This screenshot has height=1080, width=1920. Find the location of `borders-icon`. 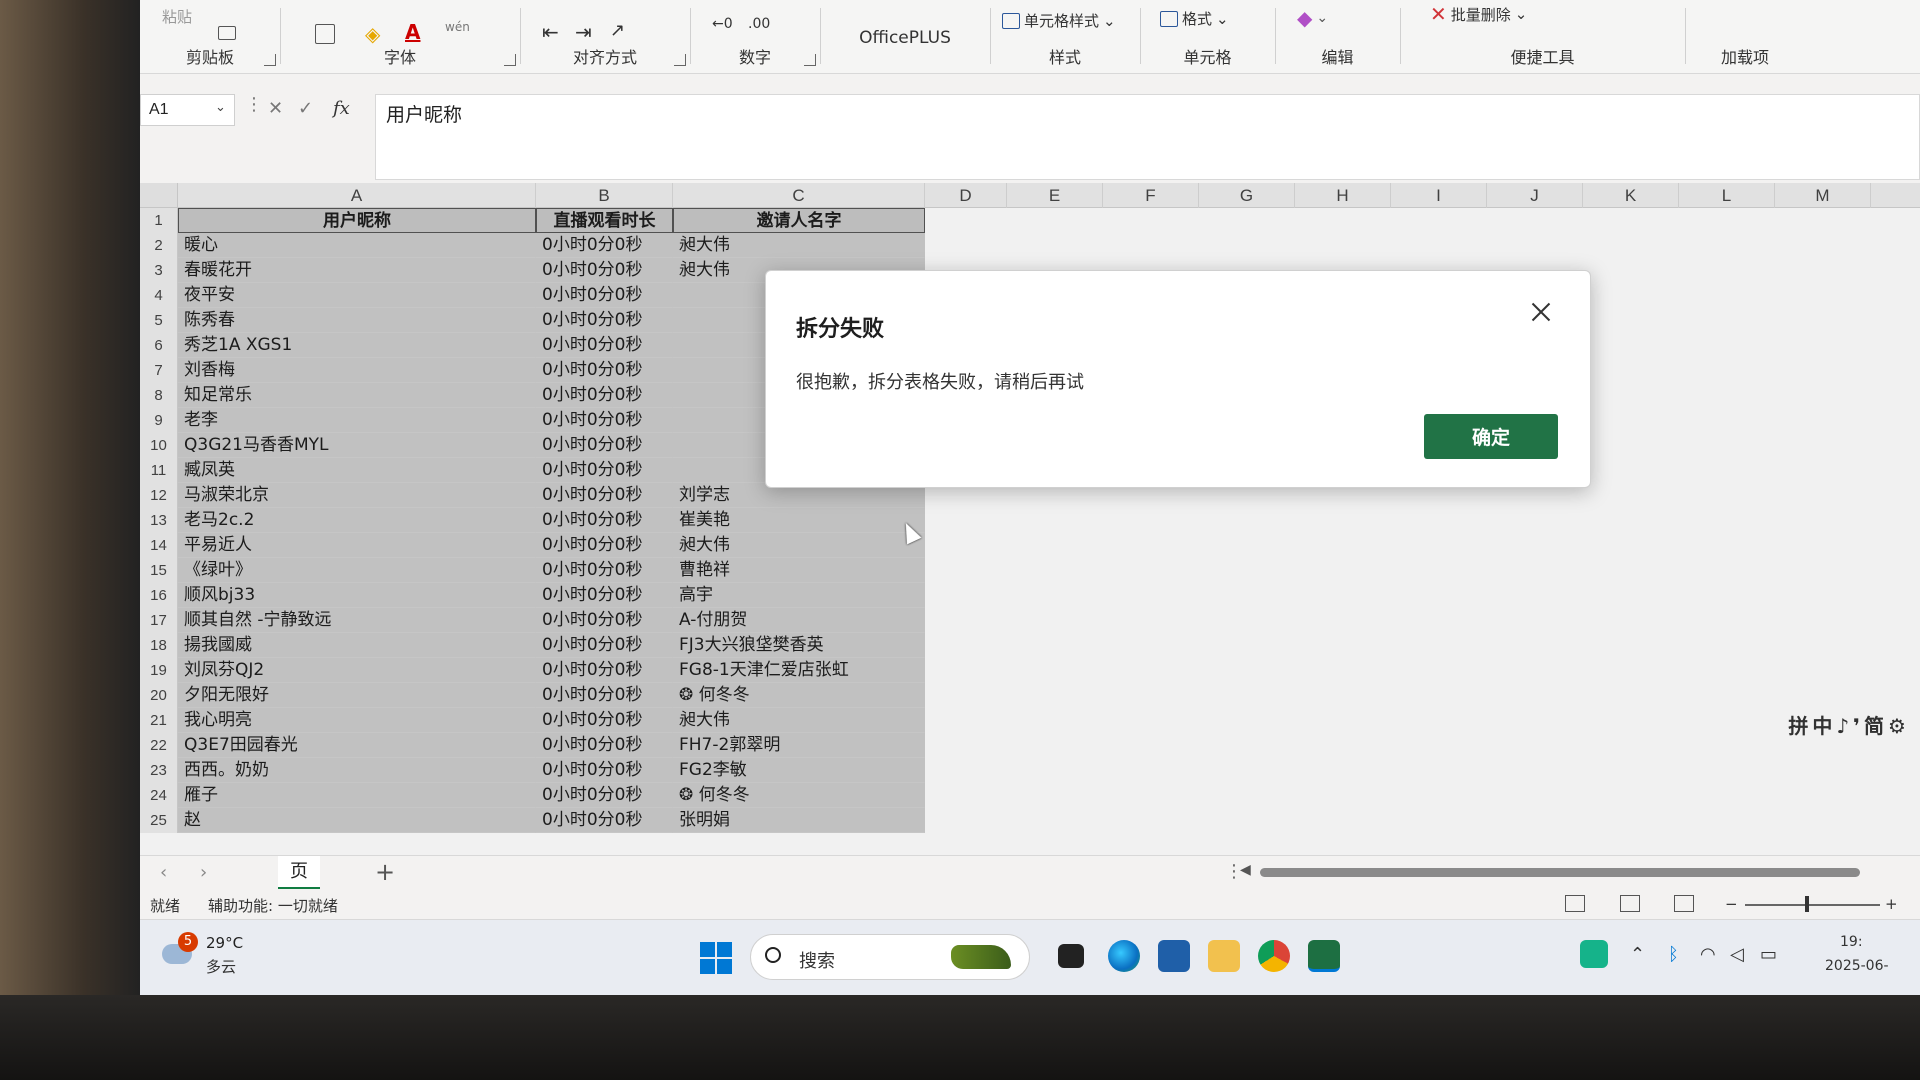

borders-icon is located at coordinates (325, 34).